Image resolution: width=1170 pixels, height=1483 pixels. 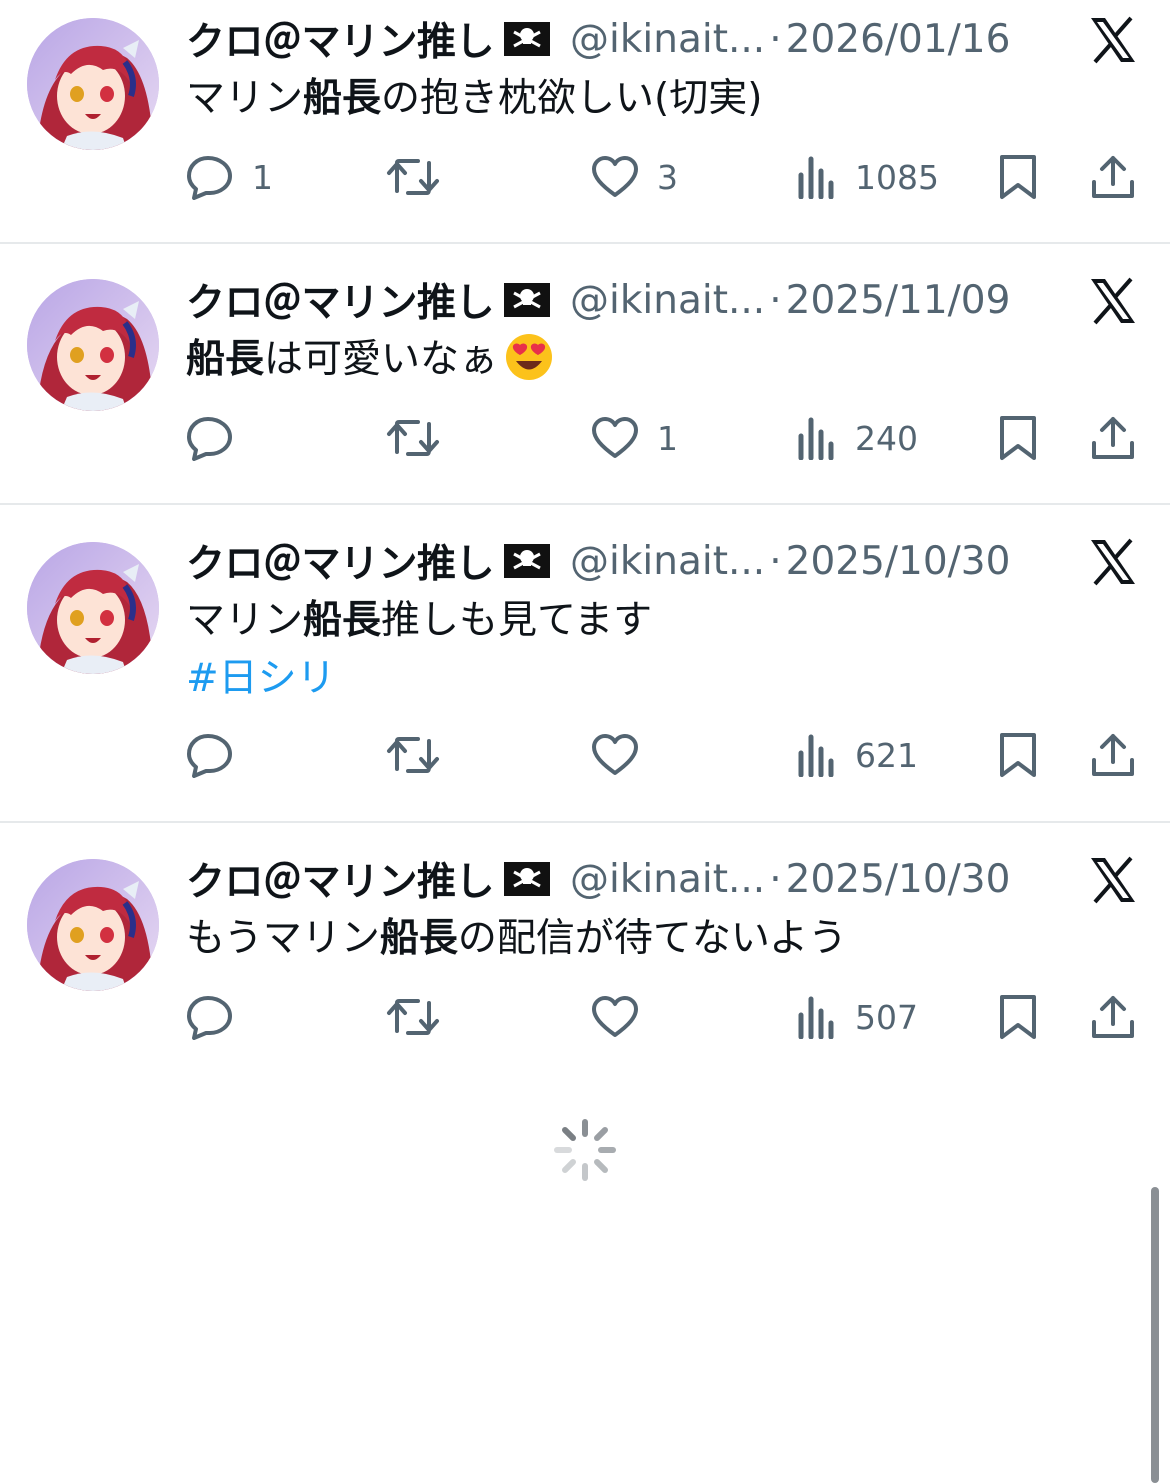 I want to click on tweet-actions: 1 240, so click(x=585, y=438).